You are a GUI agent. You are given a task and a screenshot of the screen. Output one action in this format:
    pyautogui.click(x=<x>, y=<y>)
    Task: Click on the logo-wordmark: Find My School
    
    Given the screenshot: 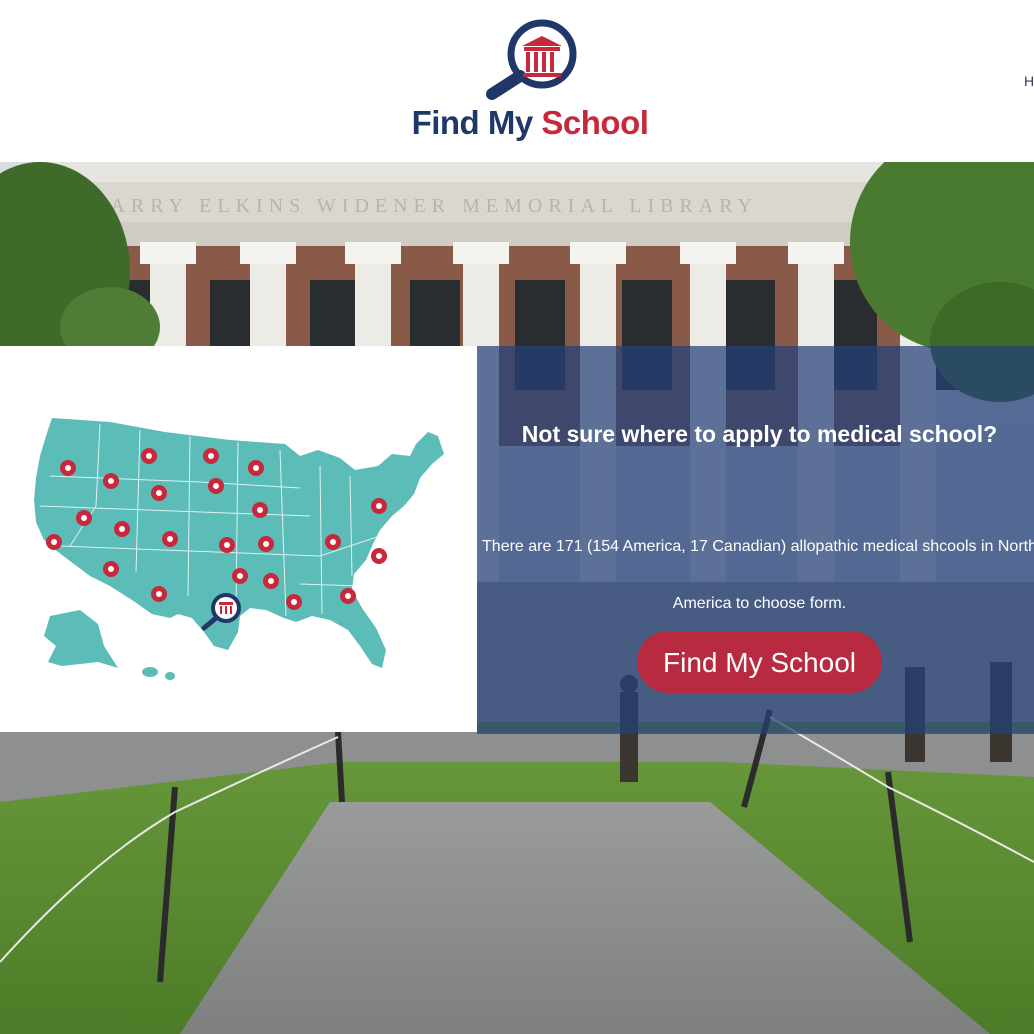 What is the action you would take?
    pyautogui.click(x=530, y=123)
    